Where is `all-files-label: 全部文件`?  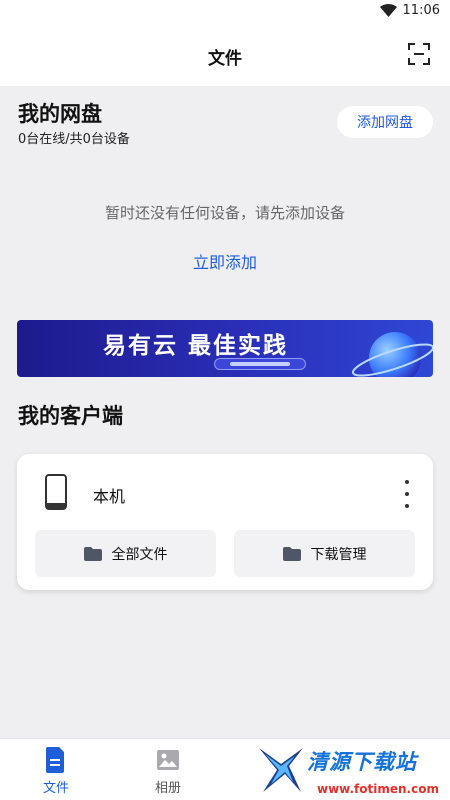 all-files-label: 全部文件 is located at coordinates (139, 554).